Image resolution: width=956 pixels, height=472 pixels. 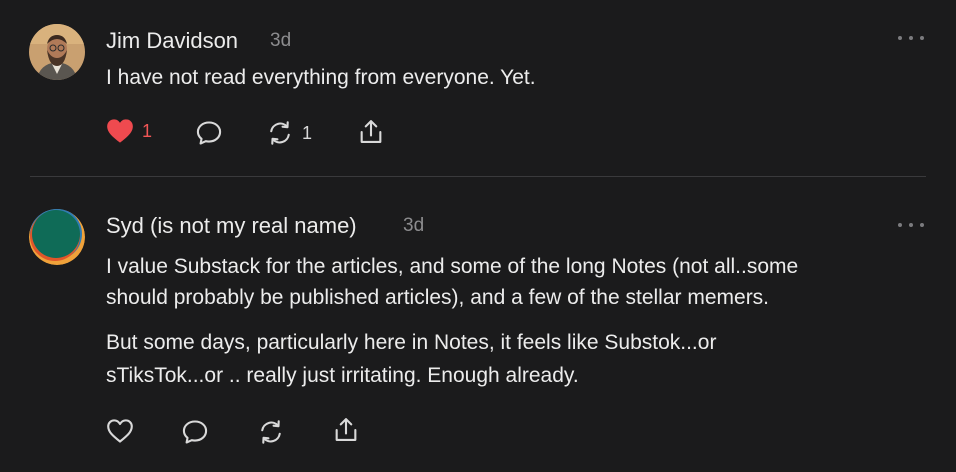 What do you see at coordinates (271, 432) in the screenshot?
I see `restack-icon` at bounding box center [271, 432].